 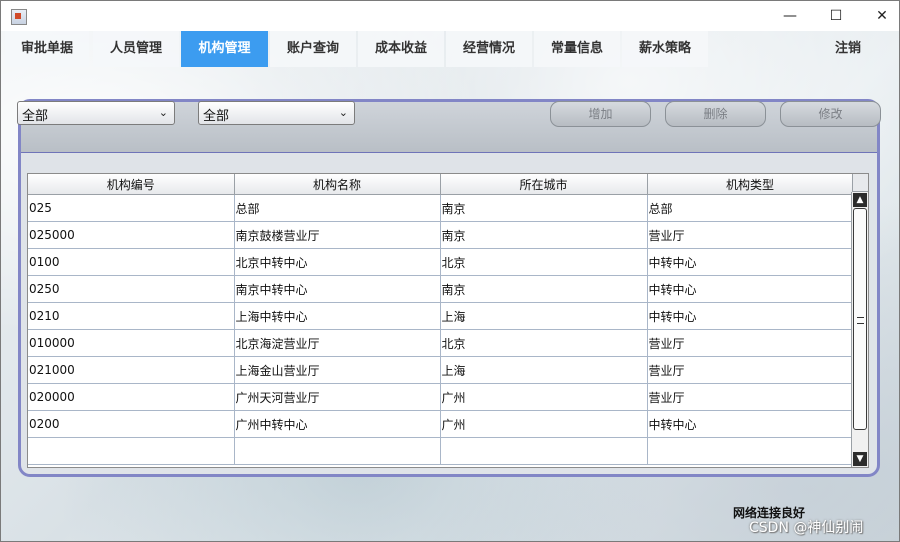 I want to click on column-header: 所在城市, so click(x=544, y=184).